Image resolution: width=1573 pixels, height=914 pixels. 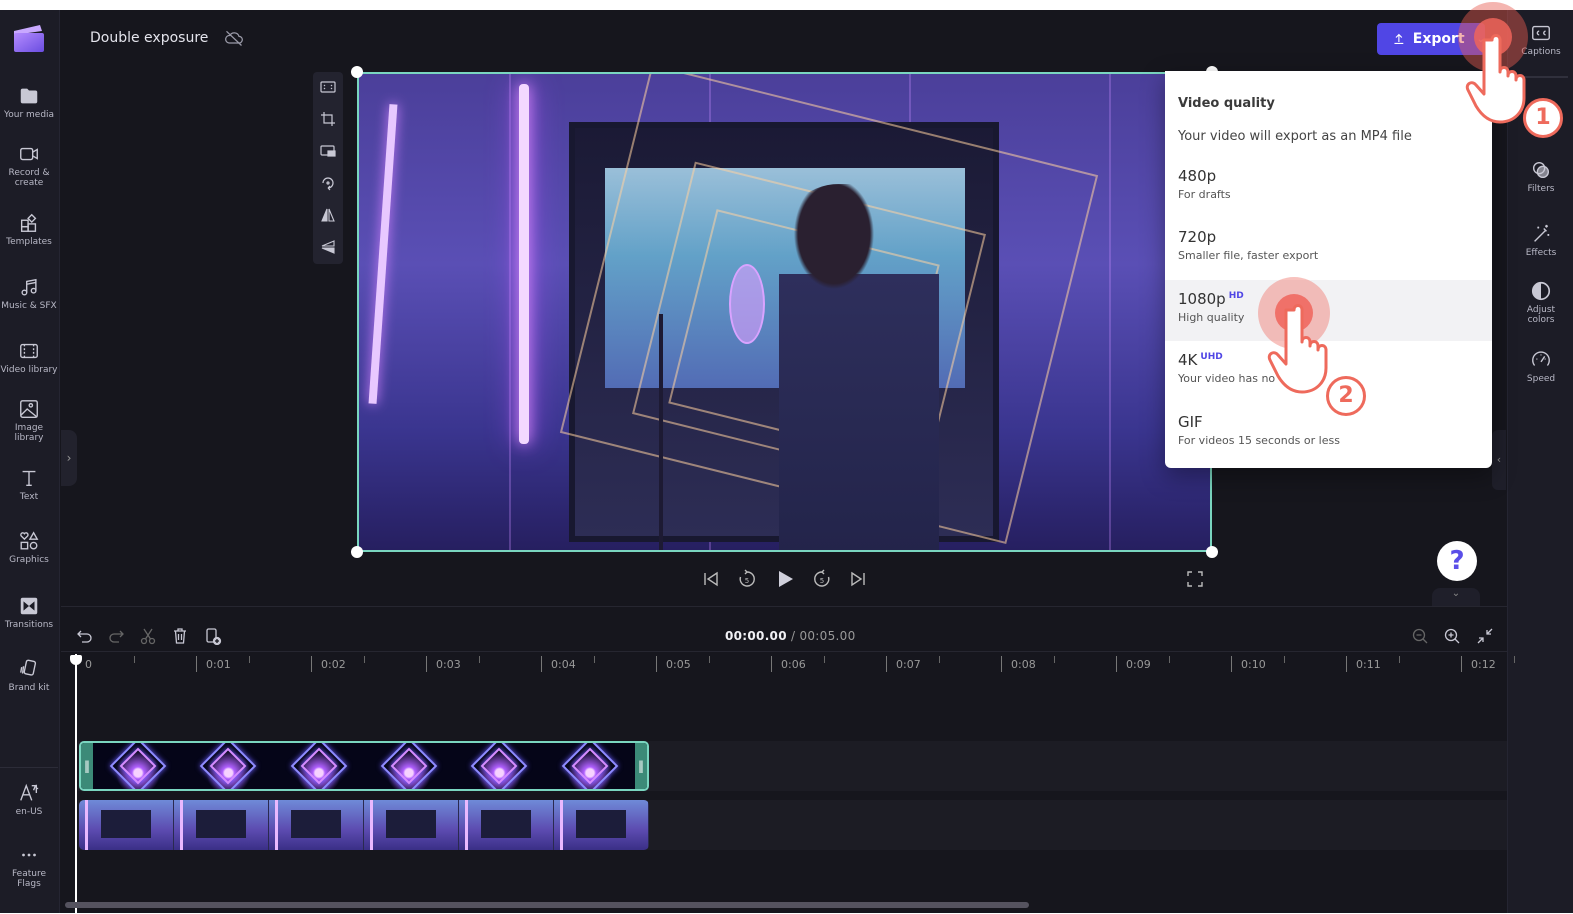 I want to click on sidebar-item-label: Transitions, so click(x=29, y=625).